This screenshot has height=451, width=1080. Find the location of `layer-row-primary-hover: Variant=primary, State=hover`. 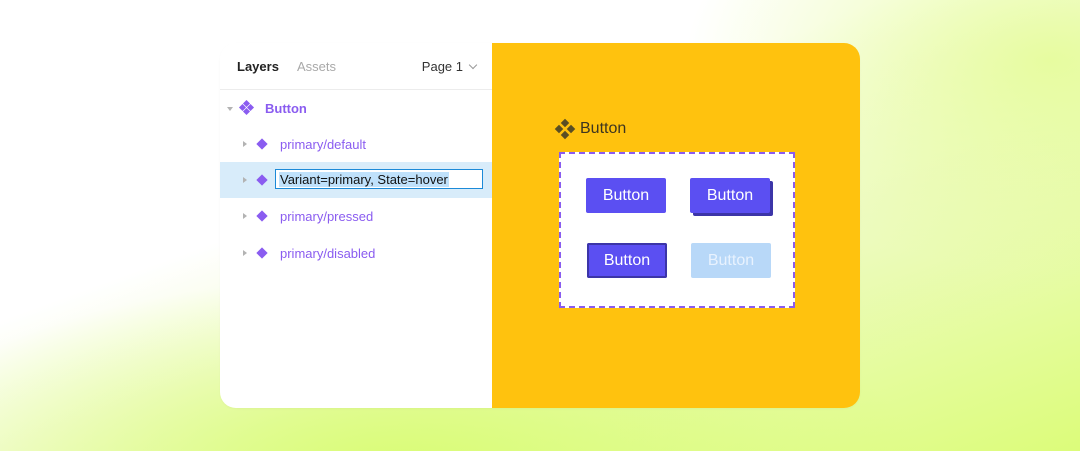

layer-row-primary-hover: Variant=primary, State=hover is located at coordinates (356, 180).